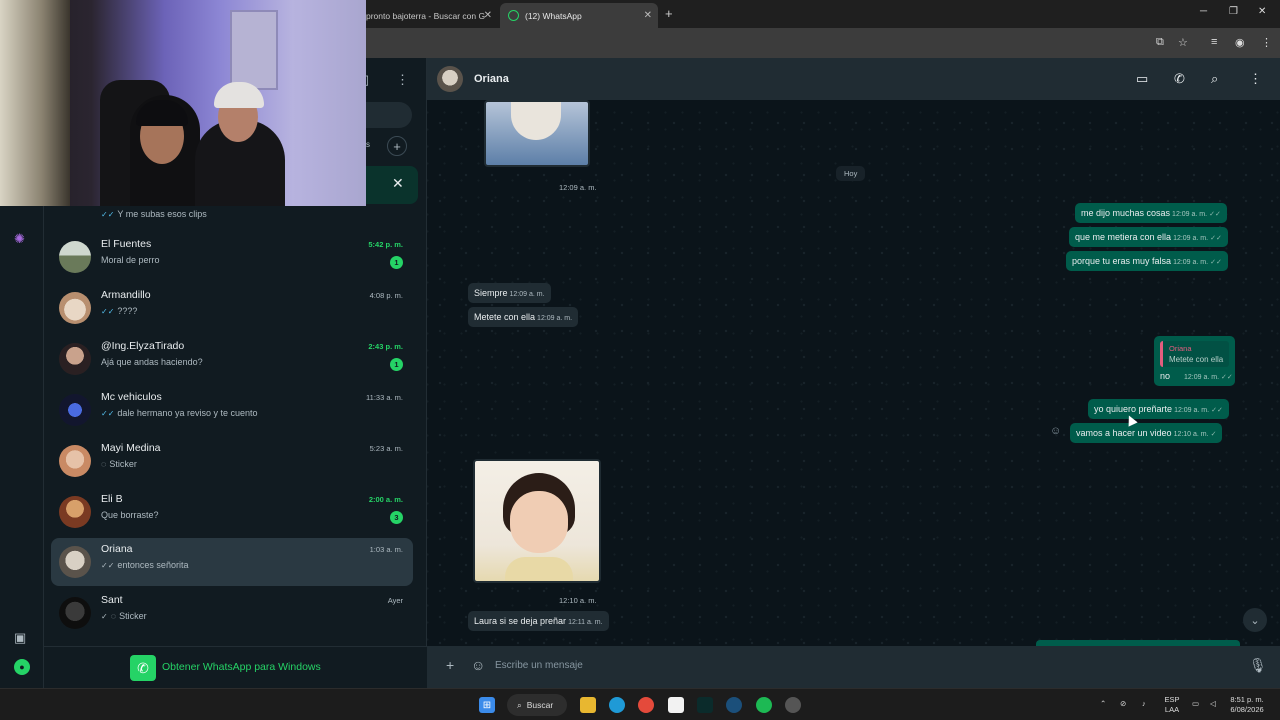 This screenshot has width=1280, height=720. What do you see at coordinates (1142, 79) in the screenshot?
I see `video-call-icon: ▭` at bounding box center [1142, 79].